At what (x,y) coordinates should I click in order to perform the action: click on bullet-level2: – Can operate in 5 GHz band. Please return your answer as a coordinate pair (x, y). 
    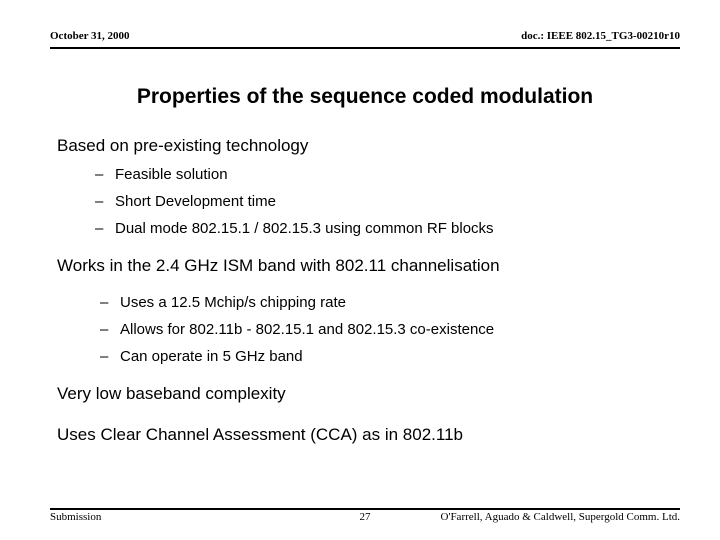
    Looking at the image, I should click on (201, 356).